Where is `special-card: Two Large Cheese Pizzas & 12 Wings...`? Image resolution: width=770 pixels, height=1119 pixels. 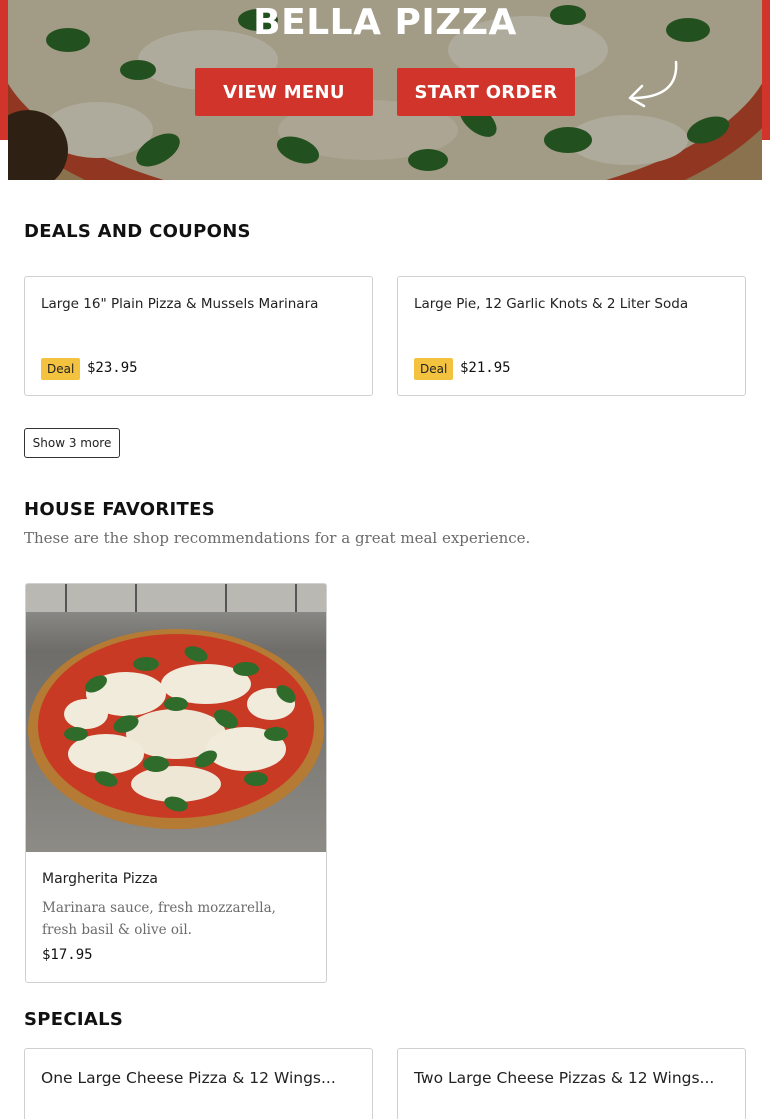
special-card: Two Large Cheese Pizzas & 12 Wings... is located at coordinates (571, 1083).